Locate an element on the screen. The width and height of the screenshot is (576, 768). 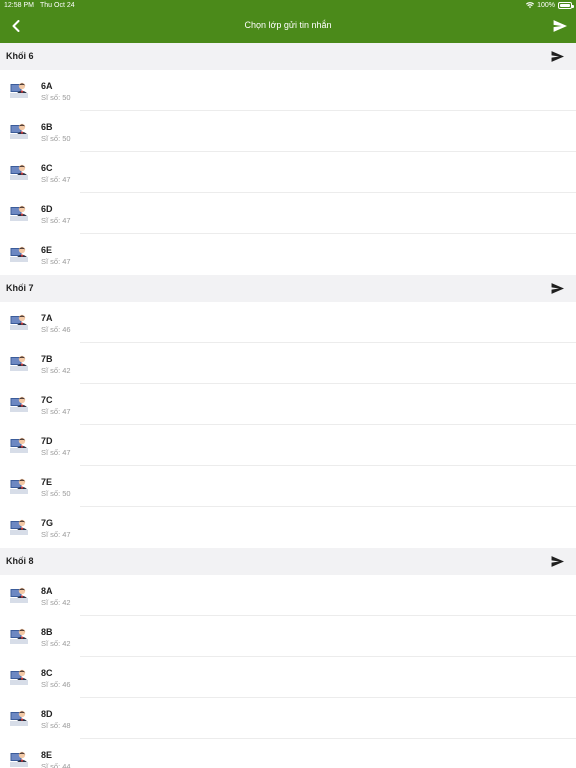
class-name: 7A is located at coordinates (47, 318).